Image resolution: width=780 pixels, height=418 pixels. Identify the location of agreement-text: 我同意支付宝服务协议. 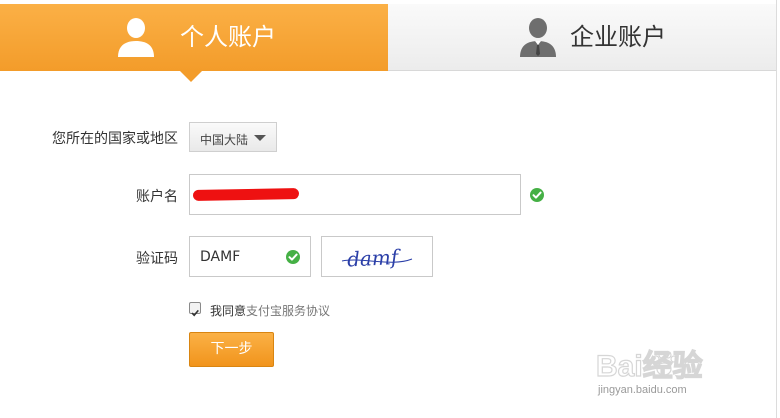
(270, 310).